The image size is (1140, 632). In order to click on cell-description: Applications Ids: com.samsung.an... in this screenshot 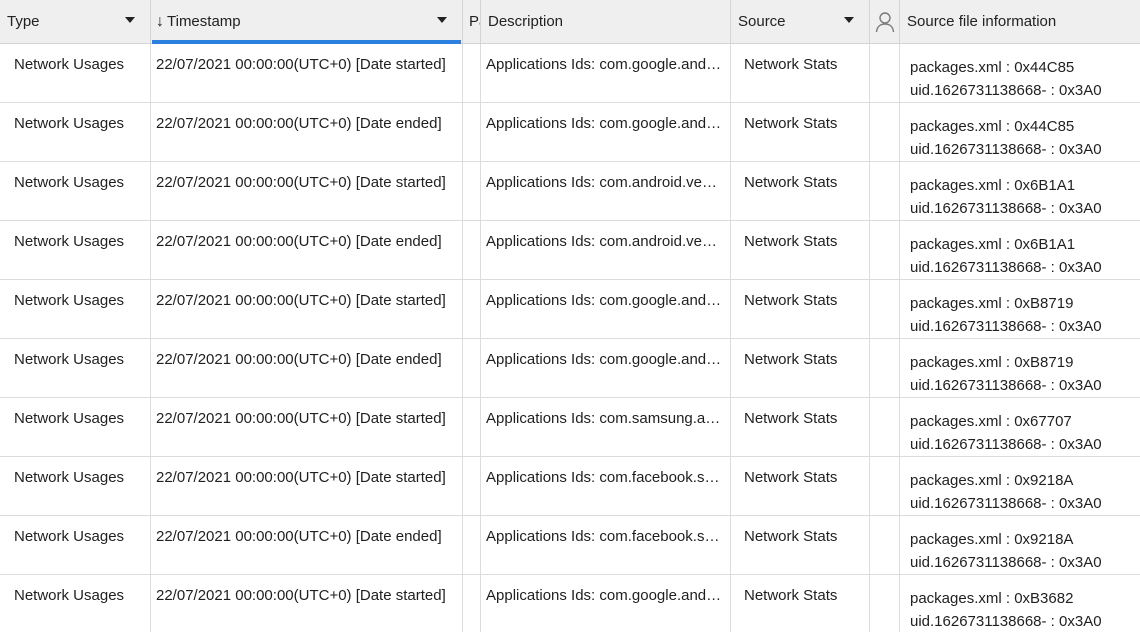, I will do `click(606, 427)`.